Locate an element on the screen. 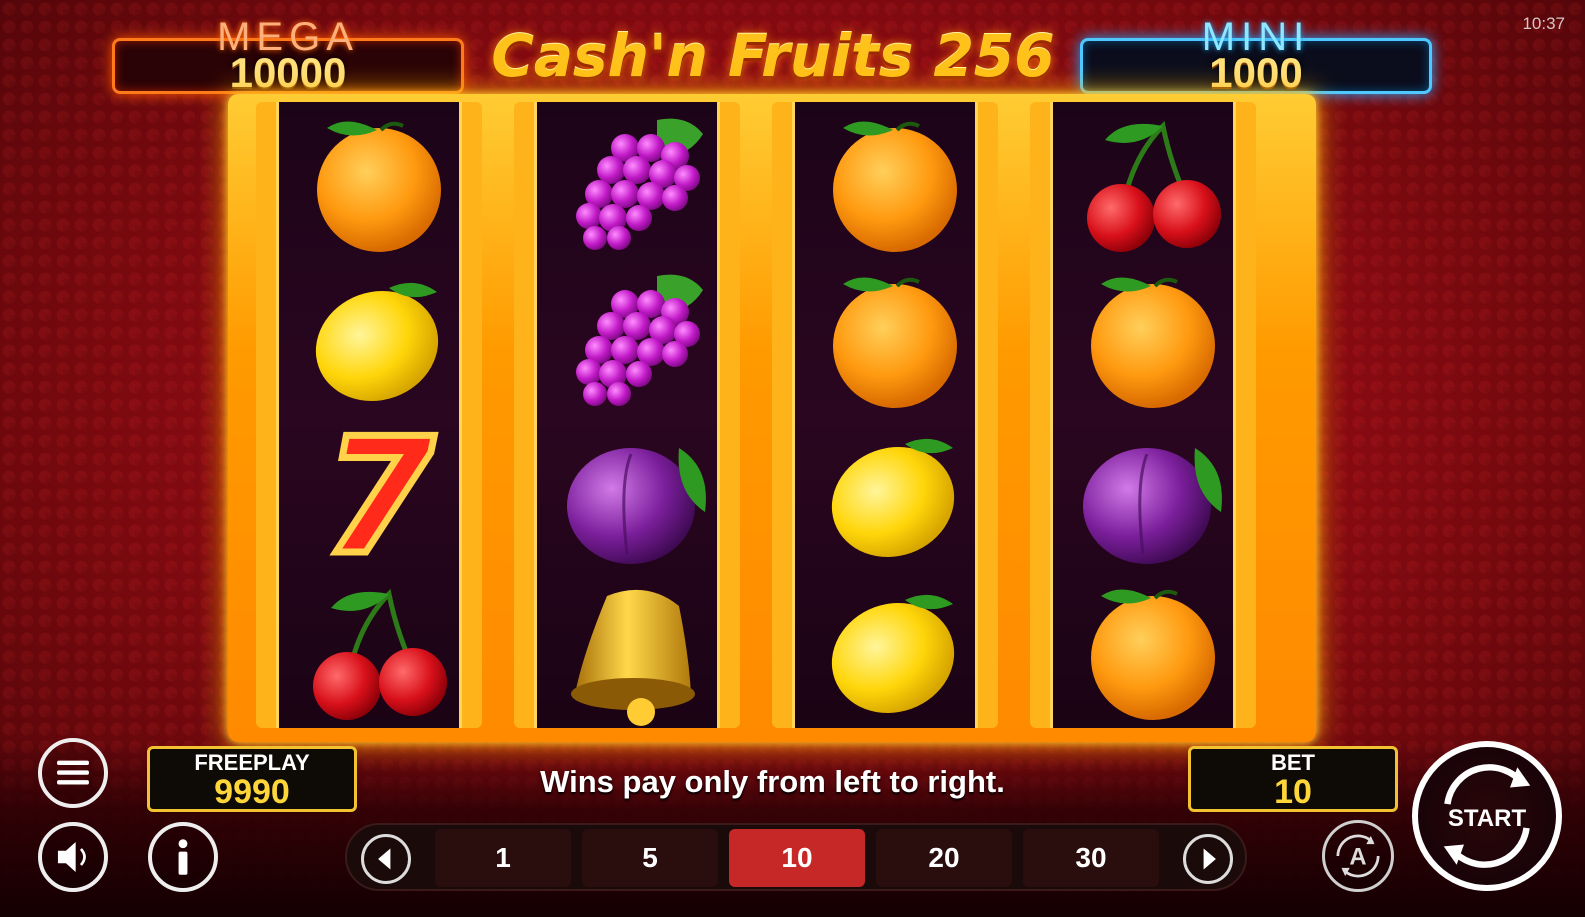 This screenshot has width=1585, height=917. reel-1: 7 is located at coordinates (369, 415).